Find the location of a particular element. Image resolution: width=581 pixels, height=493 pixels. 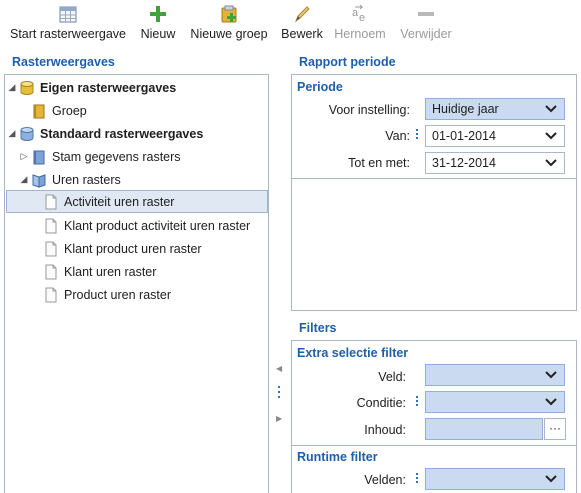

tree-node-eigen-rasterweergaves: ◢ Eigen rasterweergaves is located at coordinates (91, 87).